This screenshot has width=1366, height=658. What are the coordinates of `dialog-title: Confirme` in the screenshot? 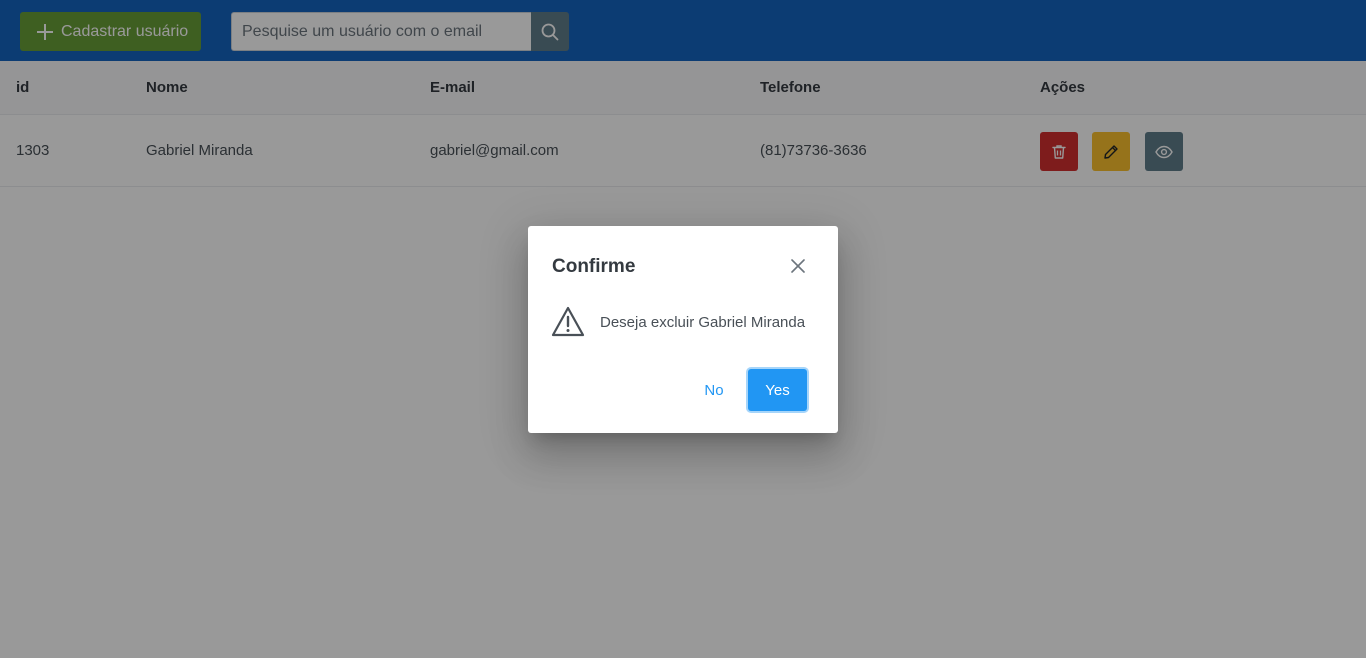 It's located at (594, 266).